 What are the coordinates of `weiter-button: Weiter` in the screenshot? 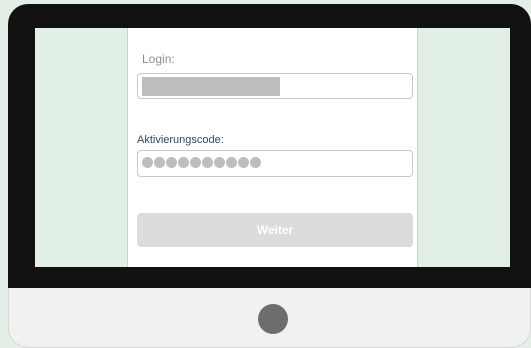 It's located at (275, 230).